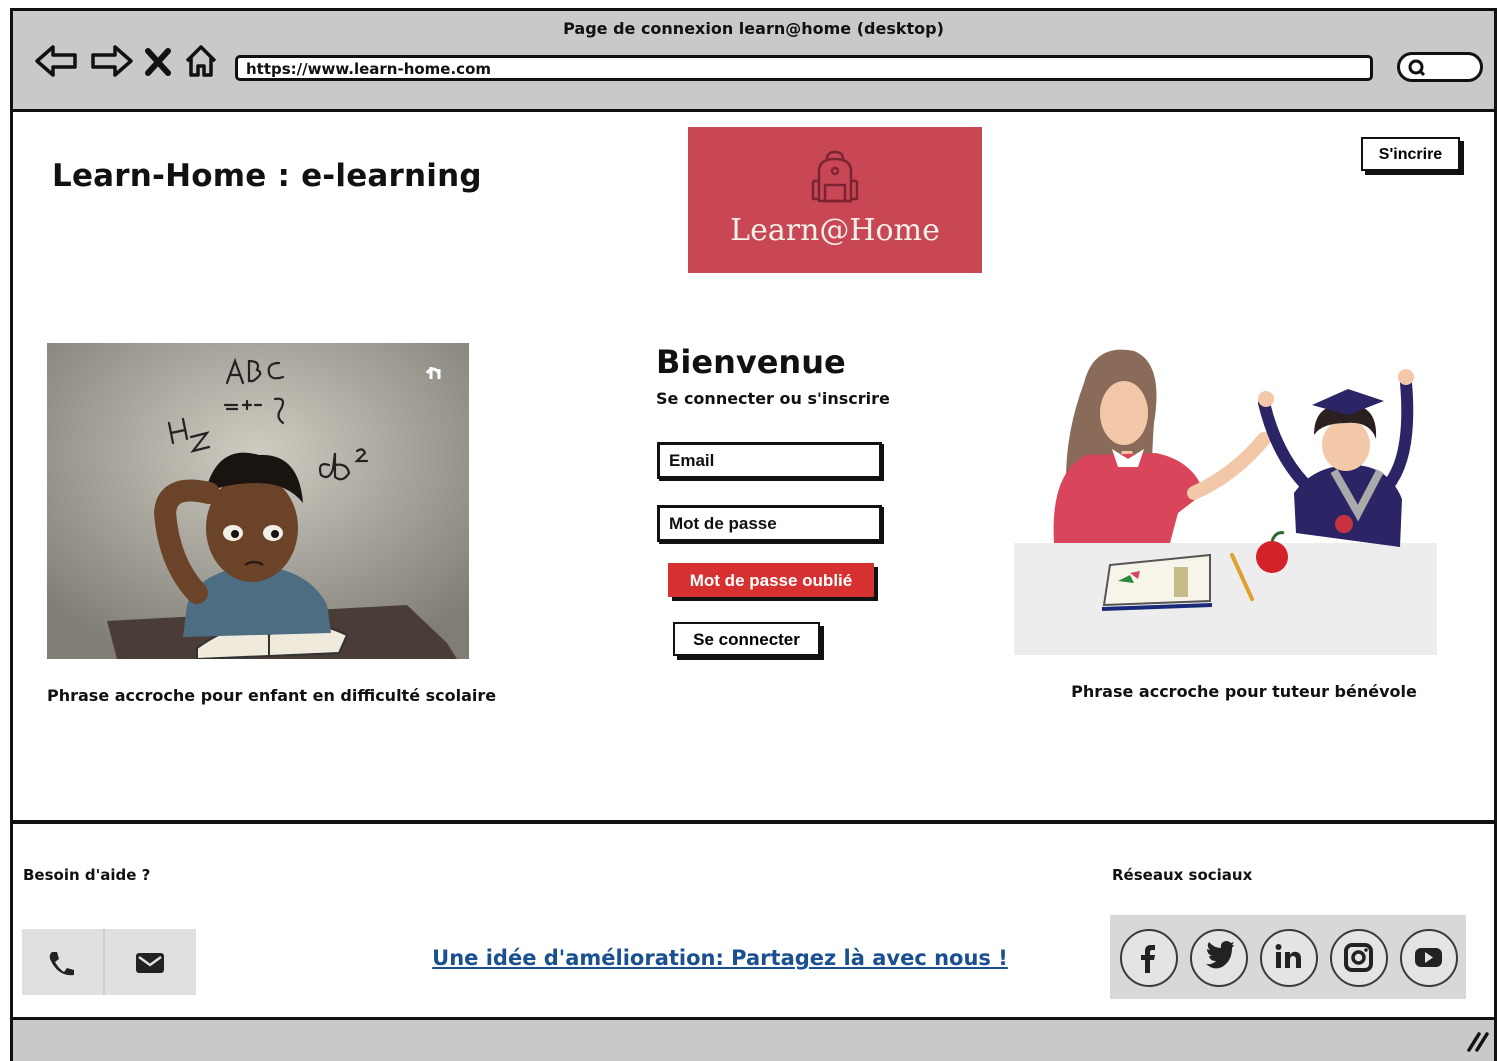 This screenshot has width=1497, height=1061. I want to click on email-field, so click(769, 460).